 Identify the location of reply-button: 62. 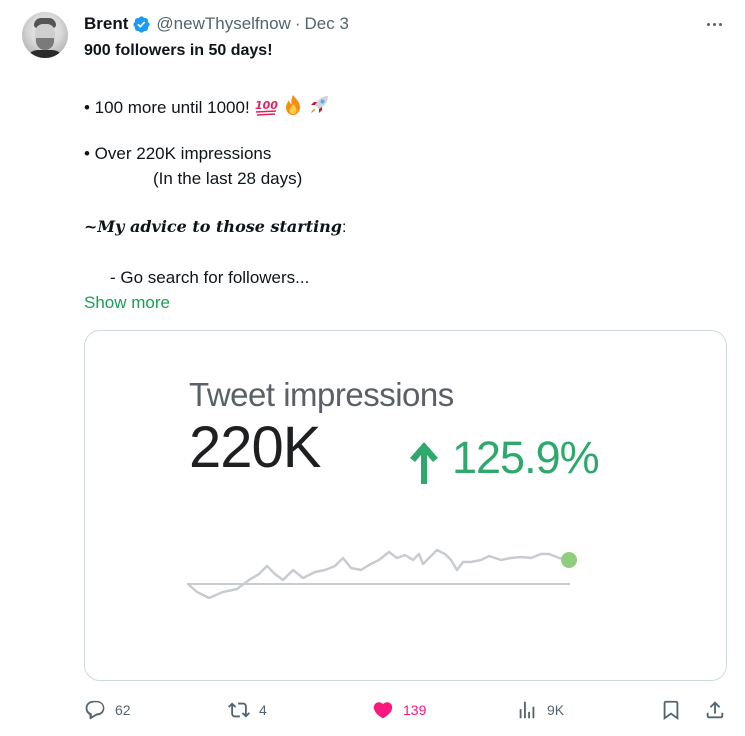
(107, 710).